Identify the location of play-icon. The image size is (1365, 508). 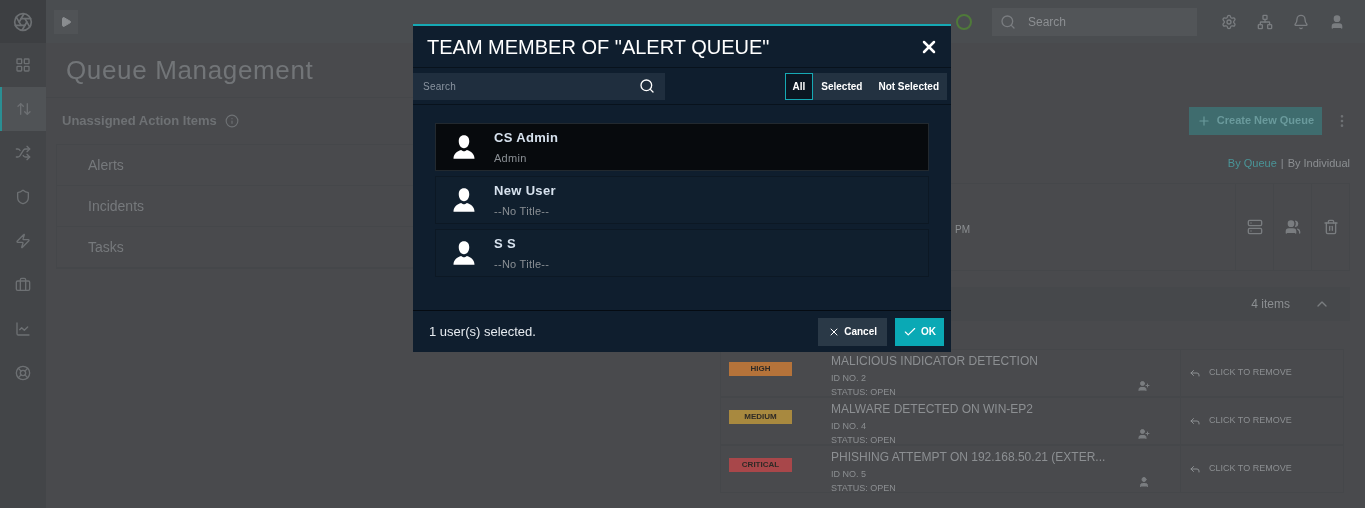
(66, 21).